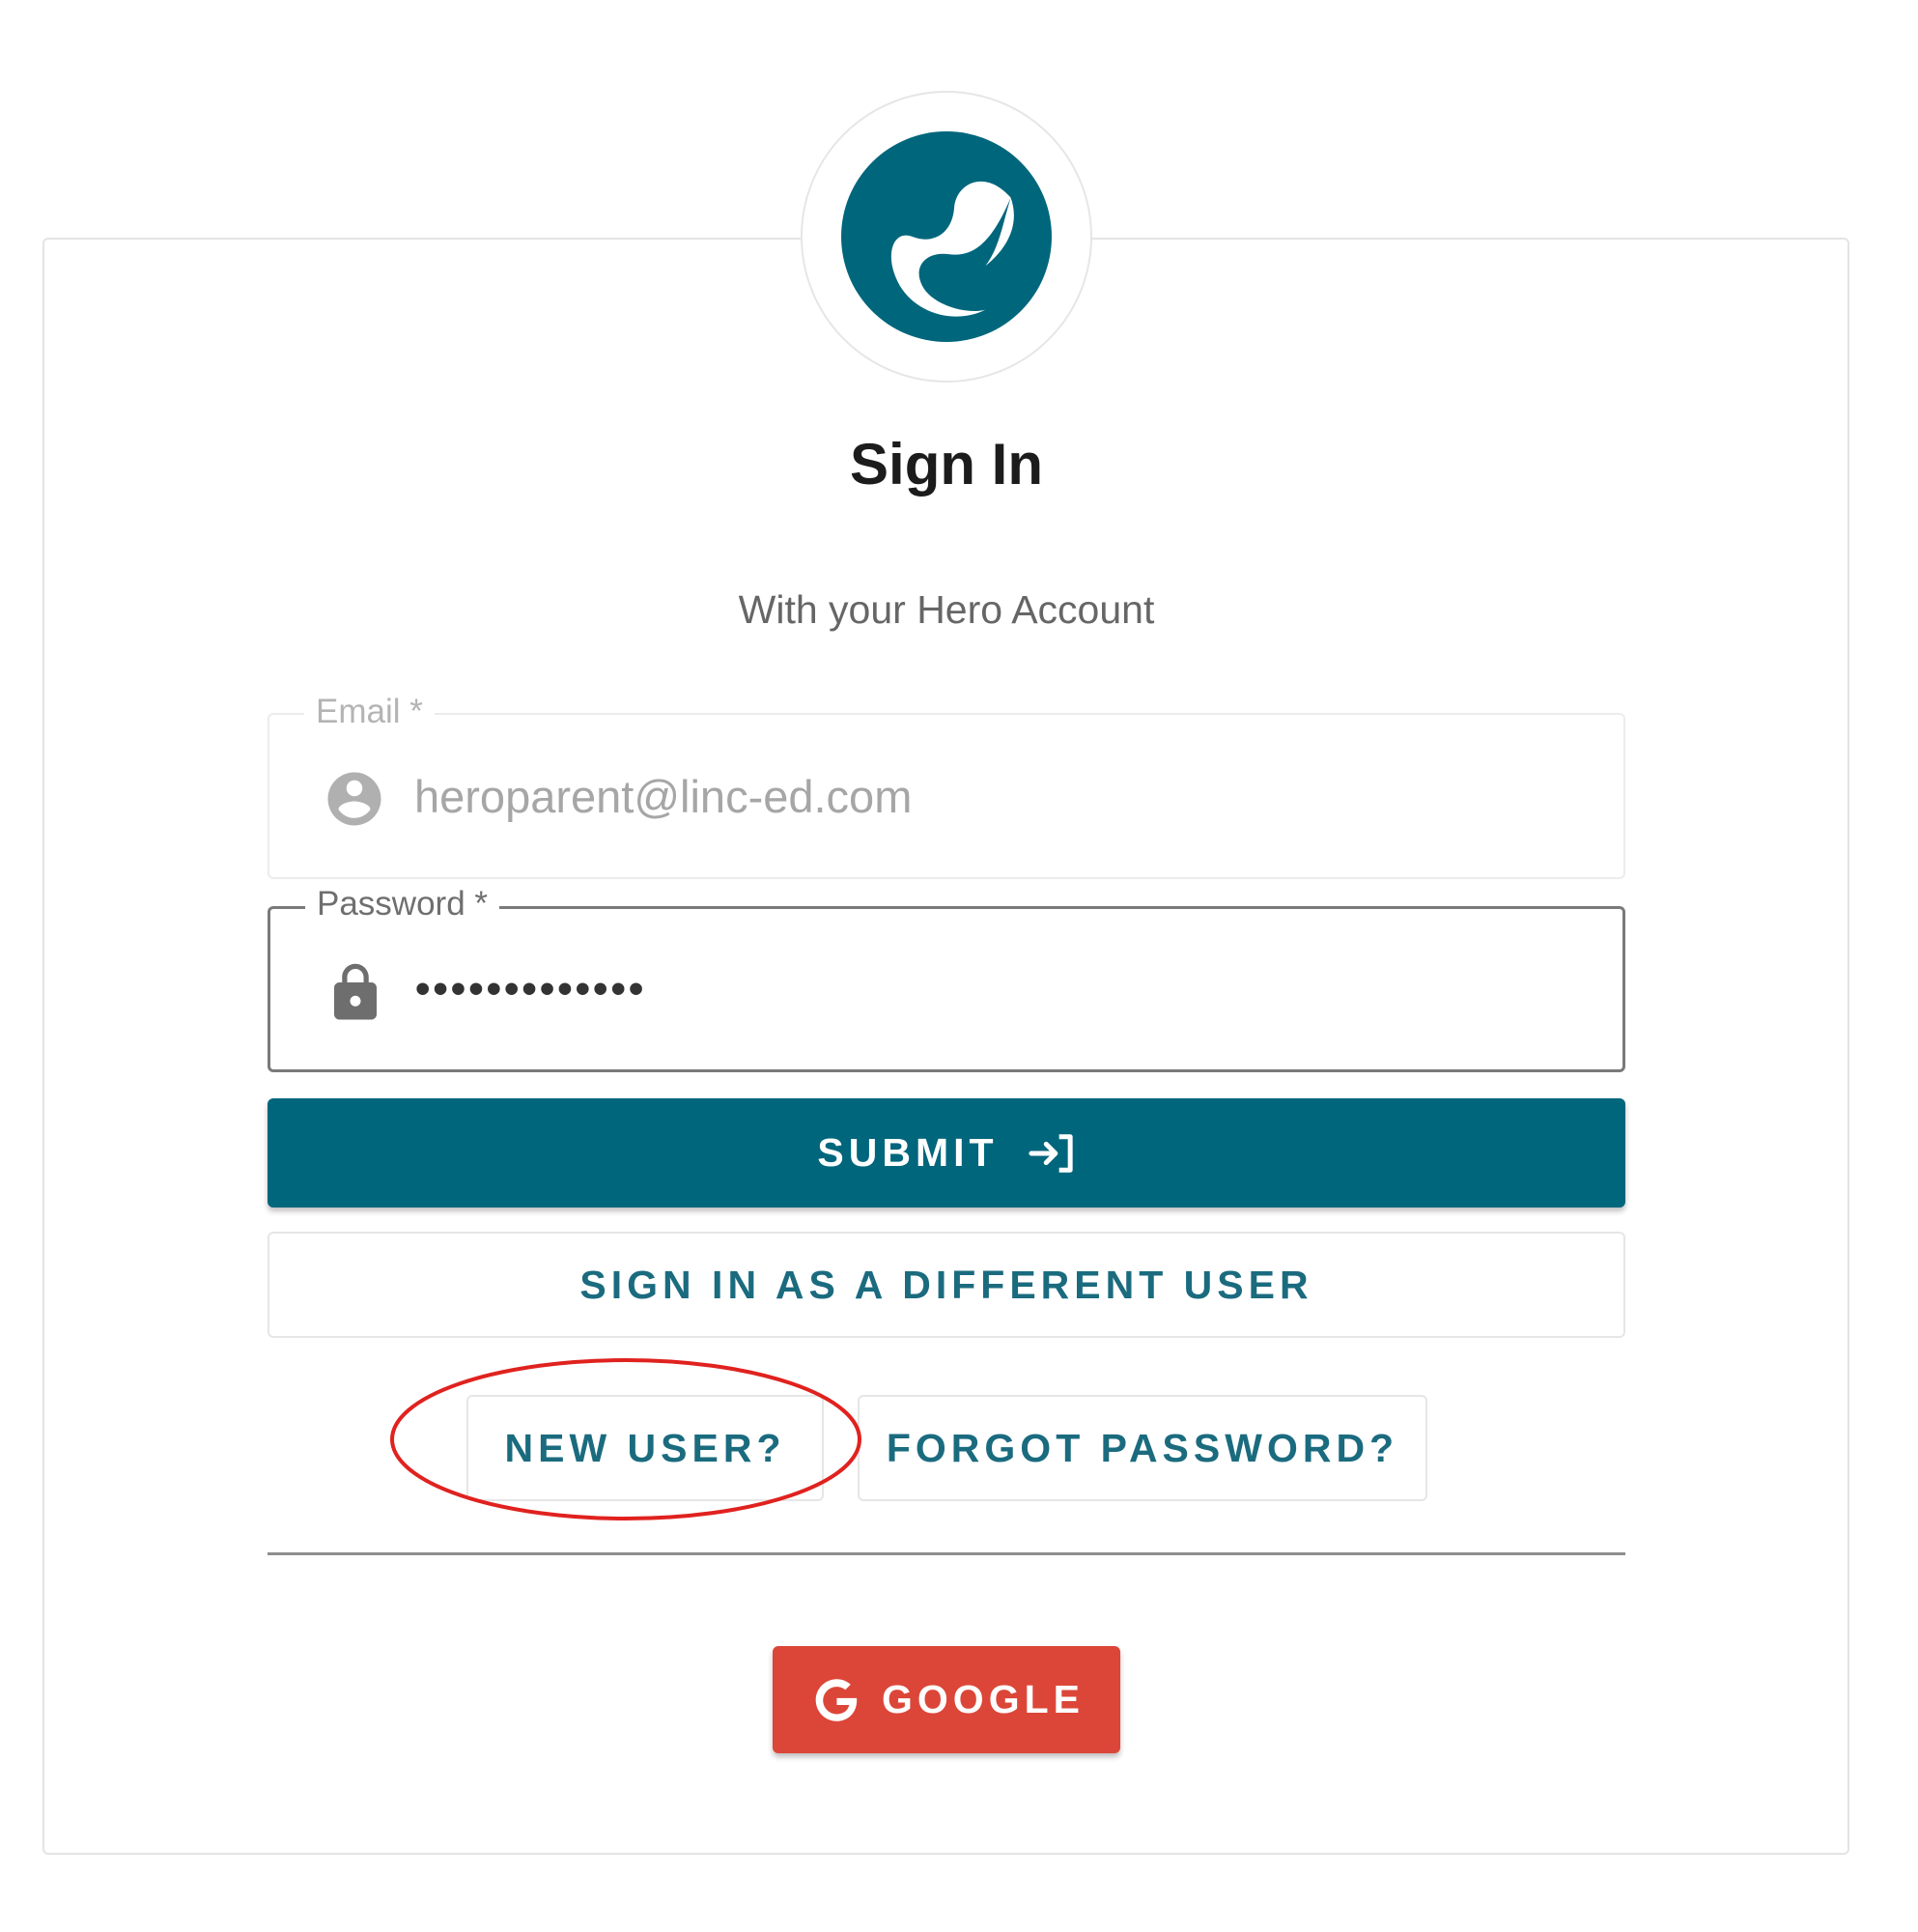  I want to click on account-circle-icon, so click(354, 799).